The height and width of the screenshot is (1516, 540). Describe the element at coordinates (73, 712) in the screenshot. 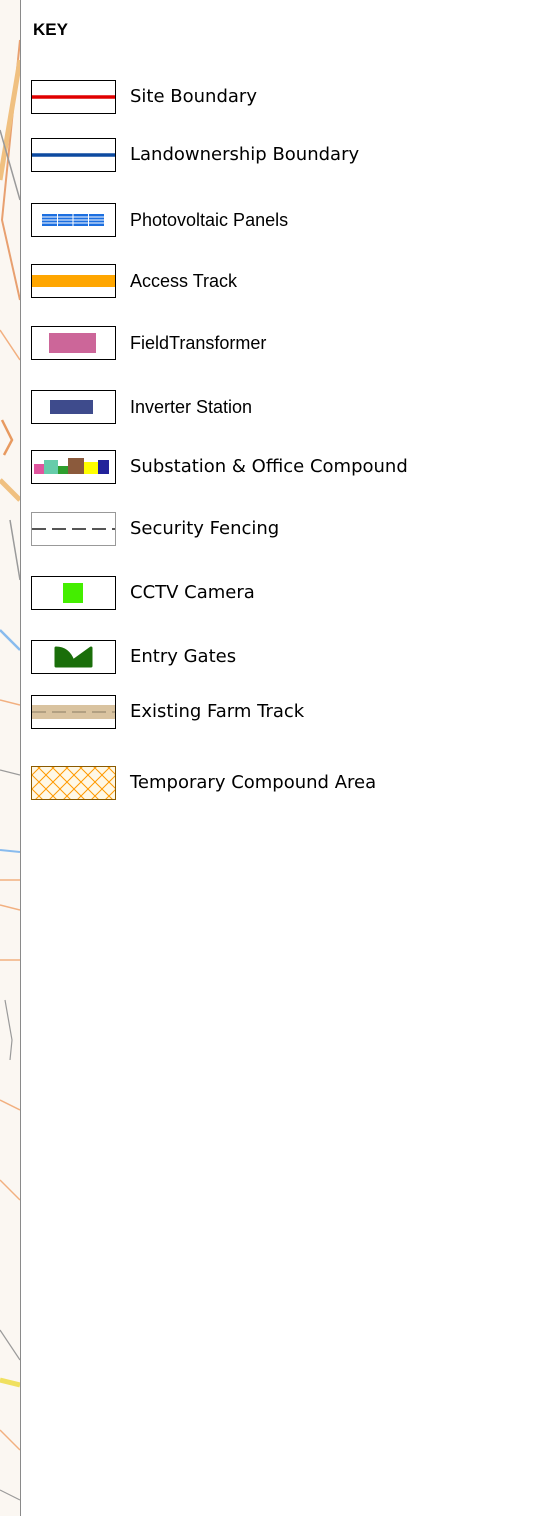

I see `existing-farm-track-swatch` at that location.